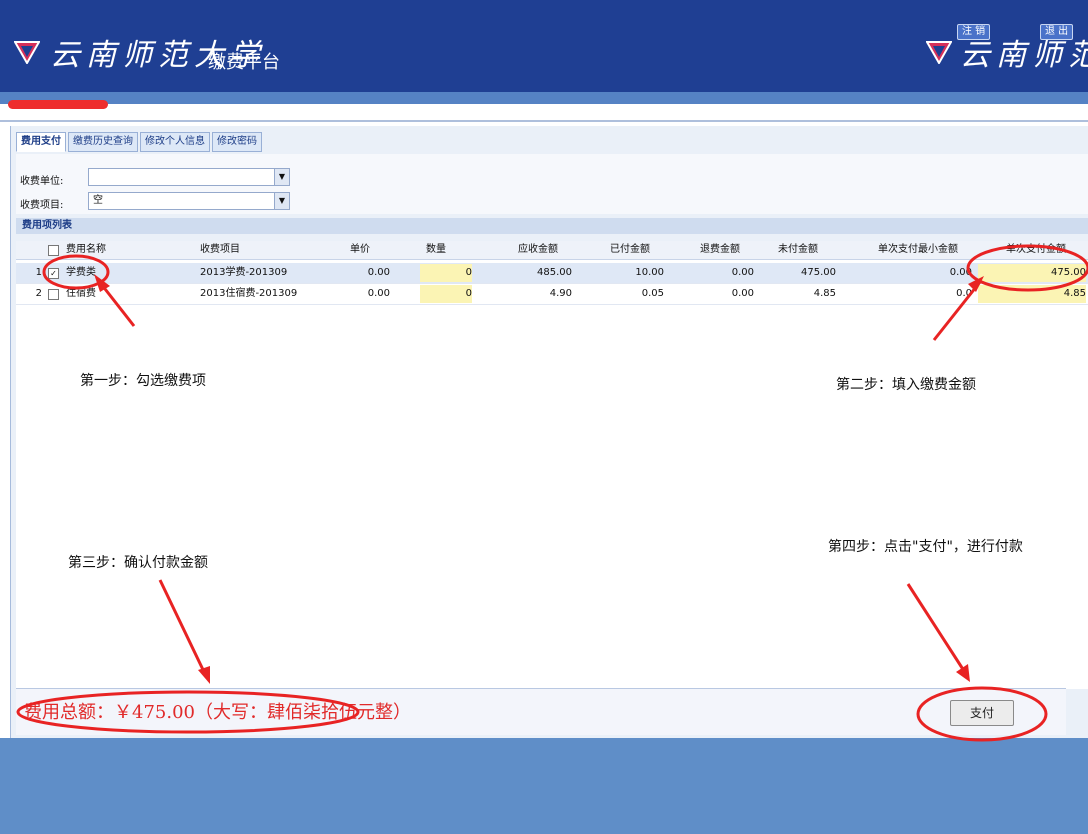 This screenshot has height=834, width=1088. What do you see at coordinates (552, 184) in the screenshot?
I see `filter-form: 收费单位: ▼ 收费项目: 空 ▼` at bounding box center [552, 184].